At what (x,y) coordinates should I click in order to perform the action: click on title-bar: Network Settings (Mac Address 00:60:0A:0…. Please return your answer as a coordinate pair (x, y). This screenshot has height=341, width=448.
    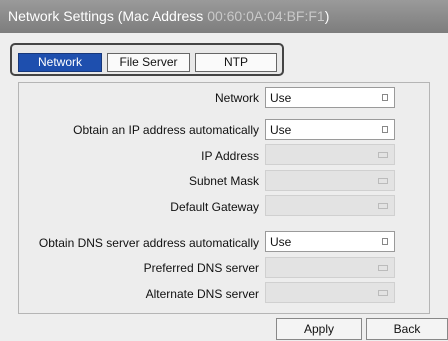
    Looking at the image, I should click on (224, 16).